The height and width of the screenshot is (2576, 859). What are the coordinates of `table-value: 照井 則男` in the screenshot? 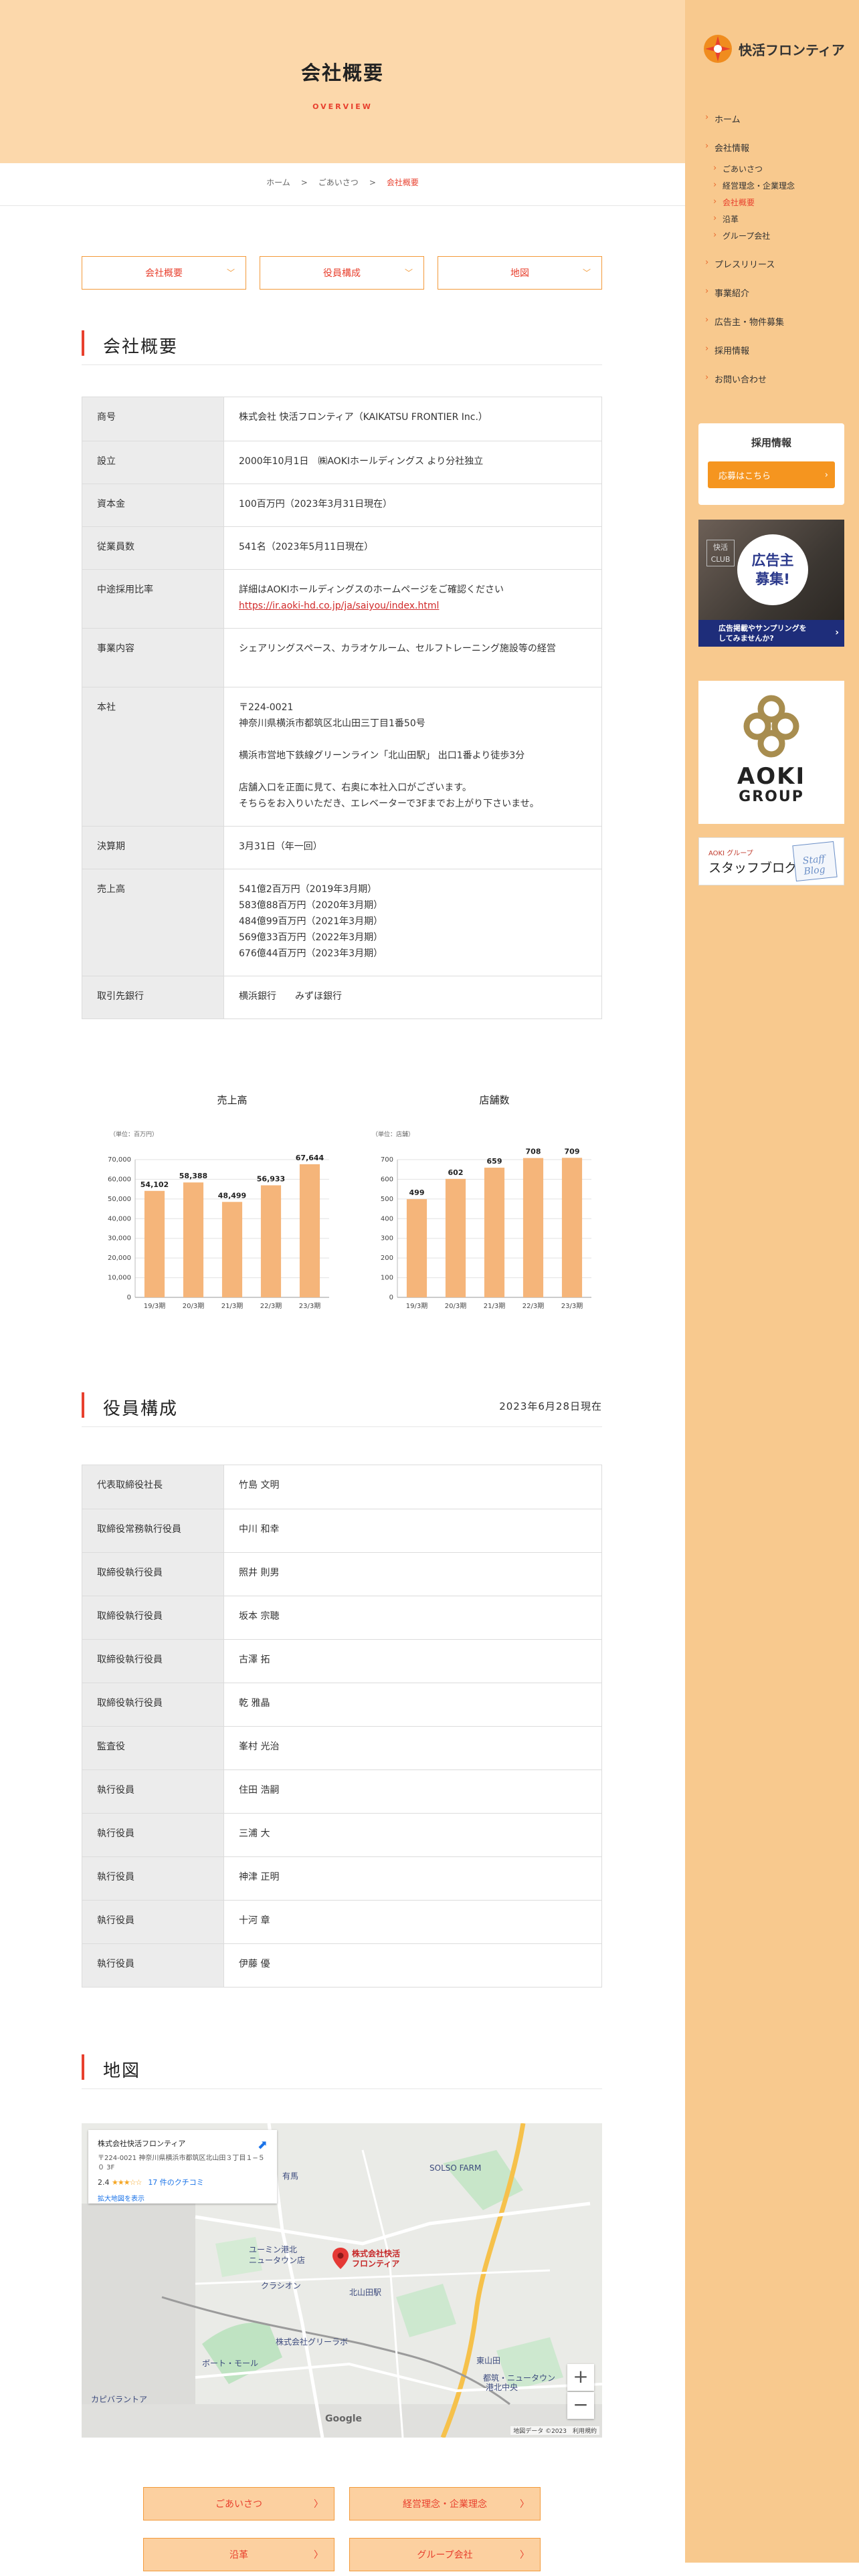 It's located at (412, 1574).